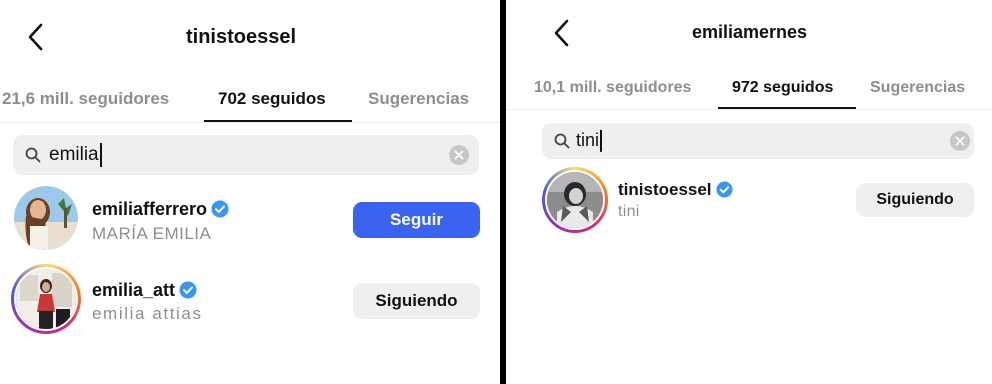  What do you see at coordinates (272, 99) in the screenshot?
I see `tab-following: 702 seguidos` at bounding box center [272, 99].